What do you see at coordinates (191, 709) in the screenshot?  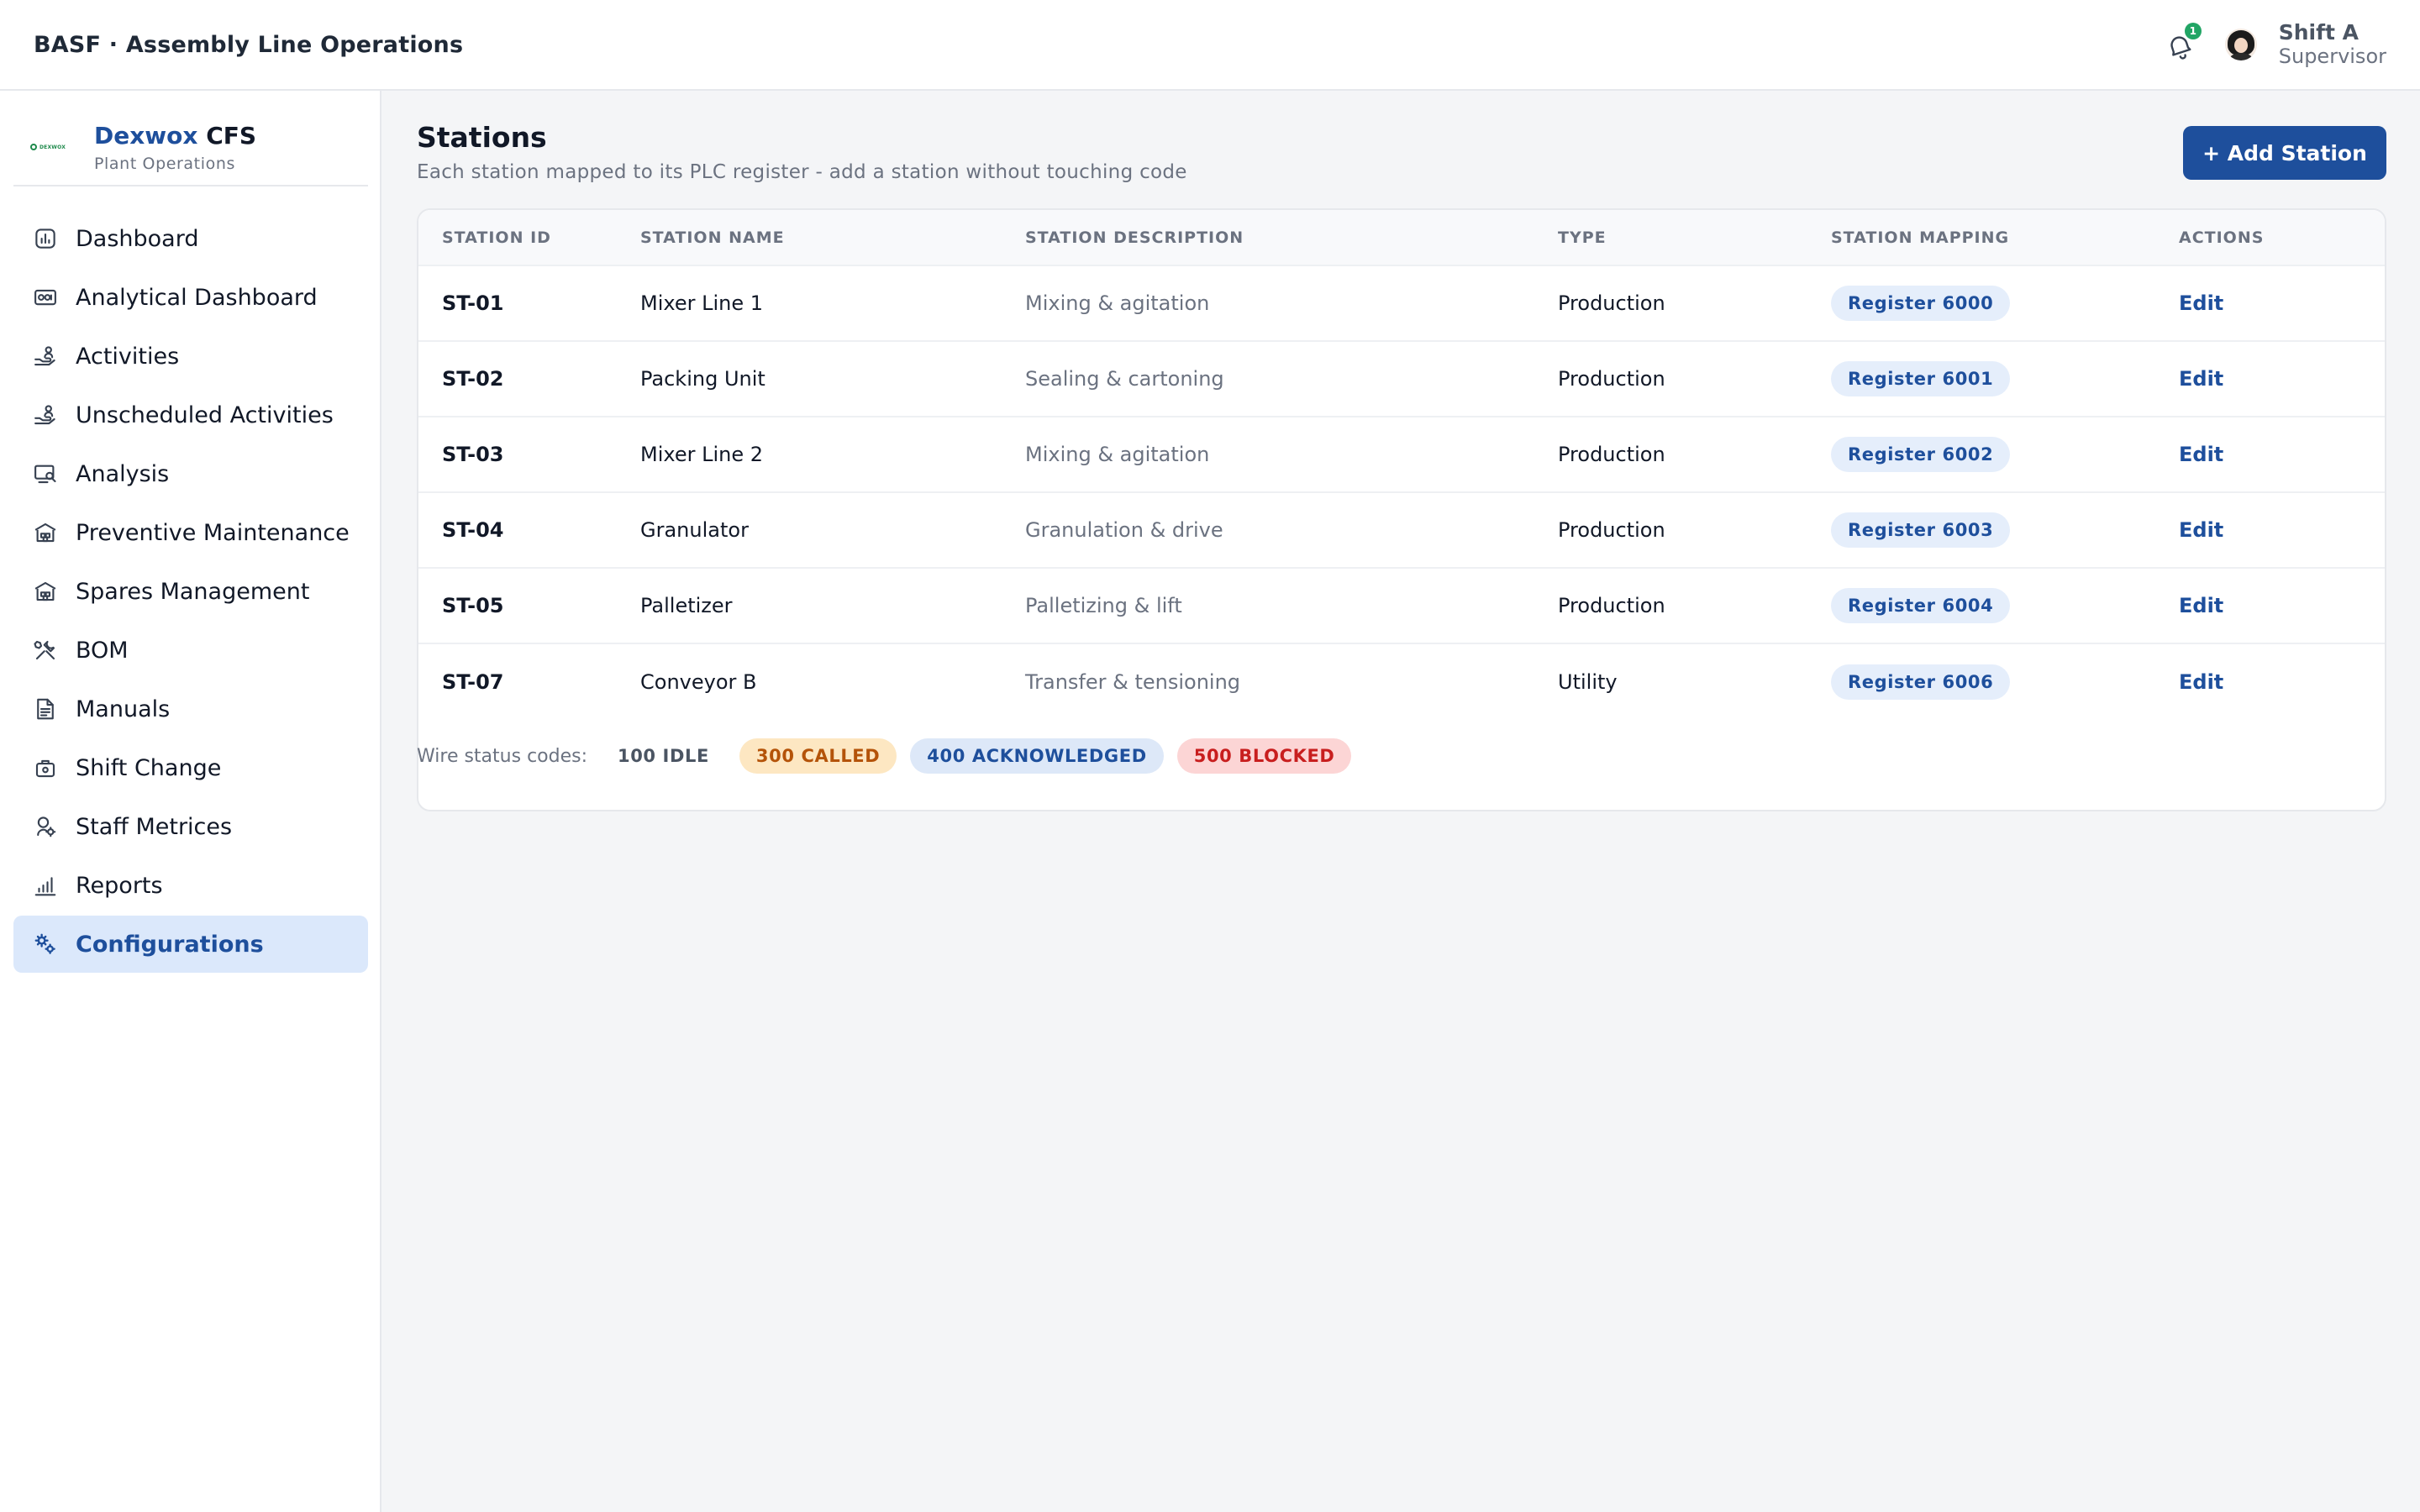 I see `sidebar-item-manuals: Manuals` at bounding box center [191, 709].